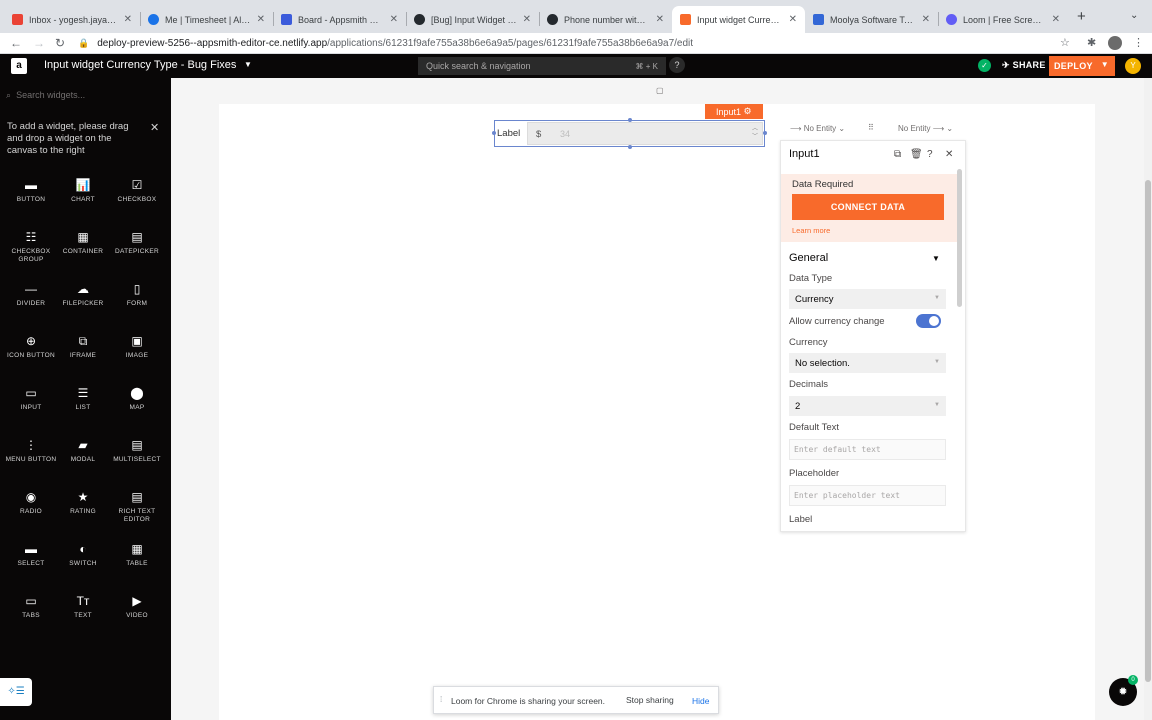 This screenshot has height=720, width=1152. Describe the element at coordinates (83, 503) in the screenshot. I see `widget-rating: ★ RATING` at that location.